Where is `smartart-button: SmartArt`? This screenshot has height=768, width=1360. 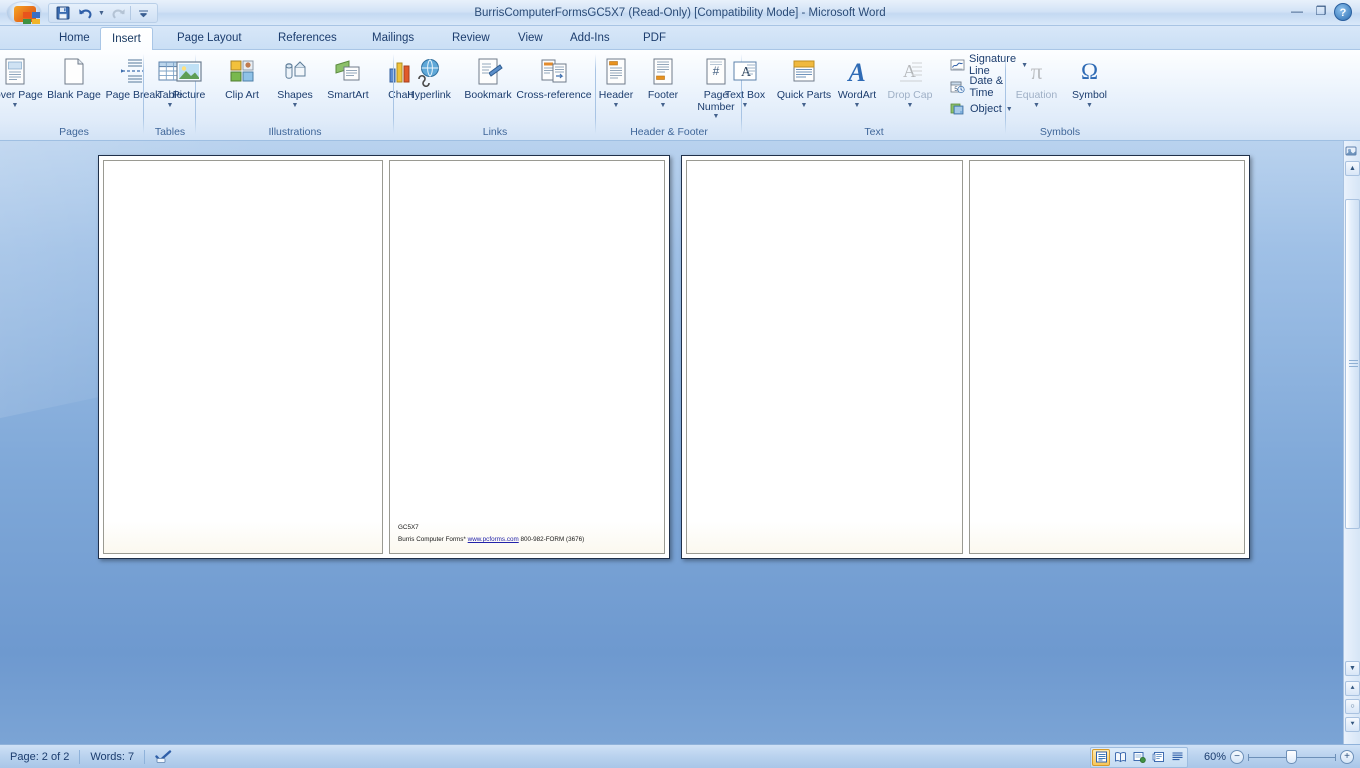 smartart-button: SmartArt is located at coordinates (348, 83).